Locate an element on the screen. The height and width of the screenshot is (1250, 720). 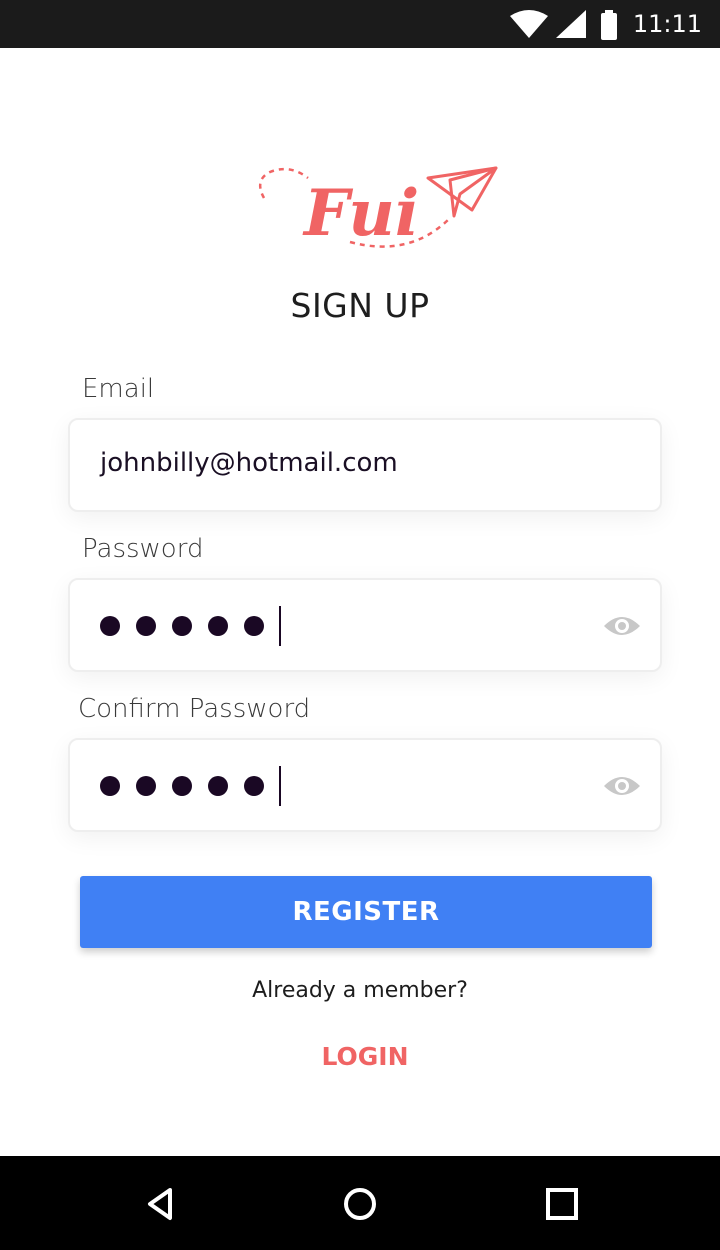
signal-icon is located at coordinates (571, 24).